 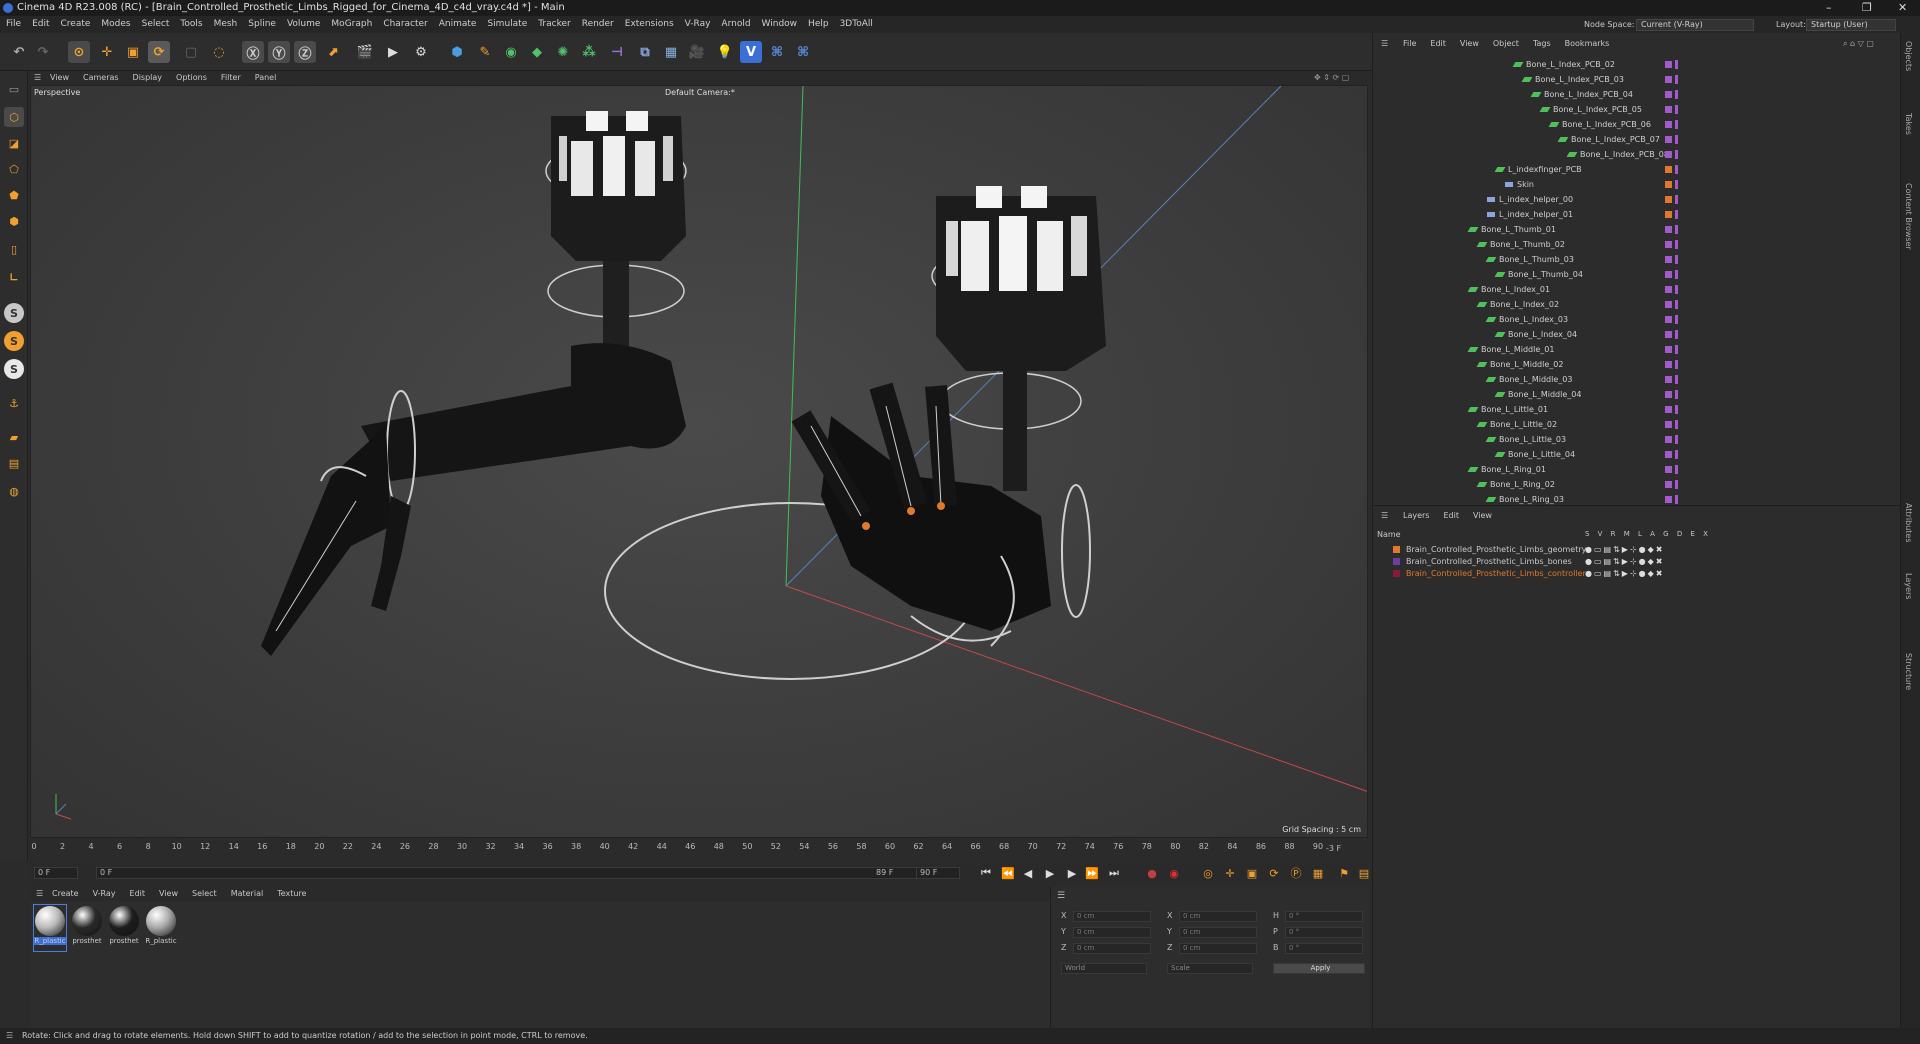 I want to click on object-row: Bone_L_Ring_01, so click(x=1637, y=469).